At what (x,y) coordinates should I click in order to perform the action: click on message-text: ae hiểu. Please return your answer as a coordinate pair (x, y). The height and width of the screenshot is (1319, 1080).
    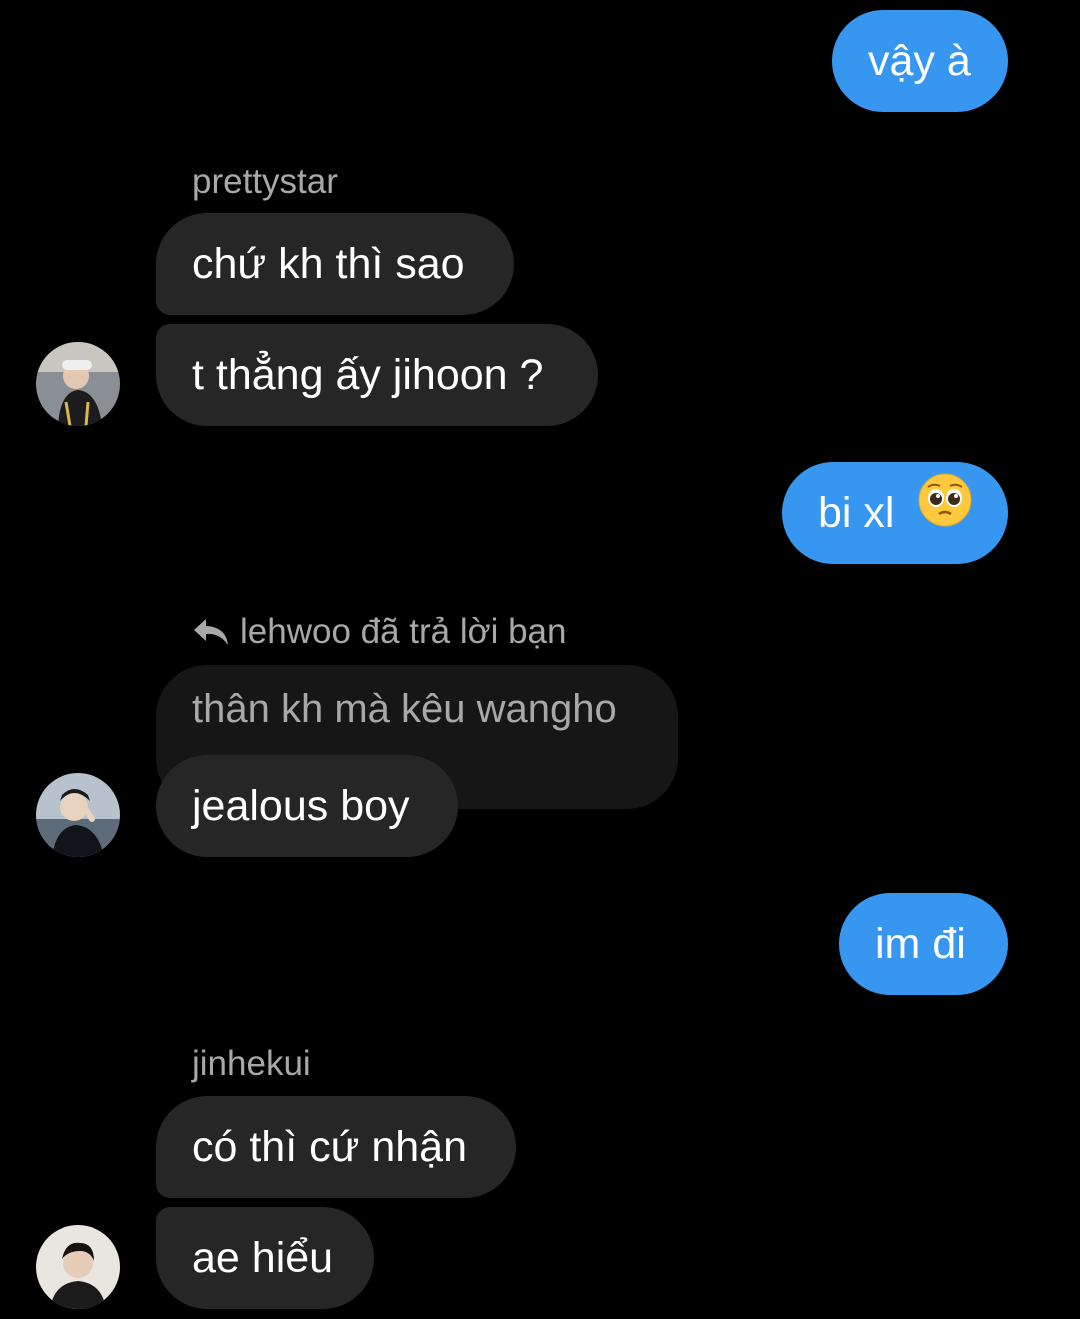
    Looking at the image, I should click on (263, 1258).